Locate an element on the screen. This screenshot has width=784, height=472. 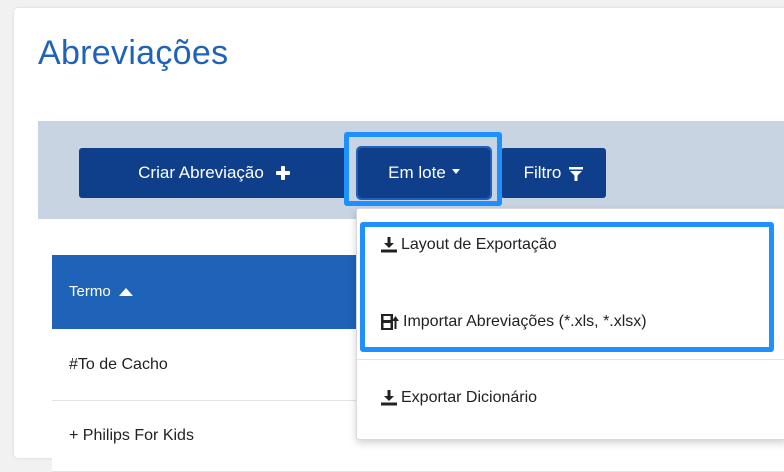
menu-item-label: Importar Abreviações (*.xls, *.xlsx) is located at coordinates (525, 321).